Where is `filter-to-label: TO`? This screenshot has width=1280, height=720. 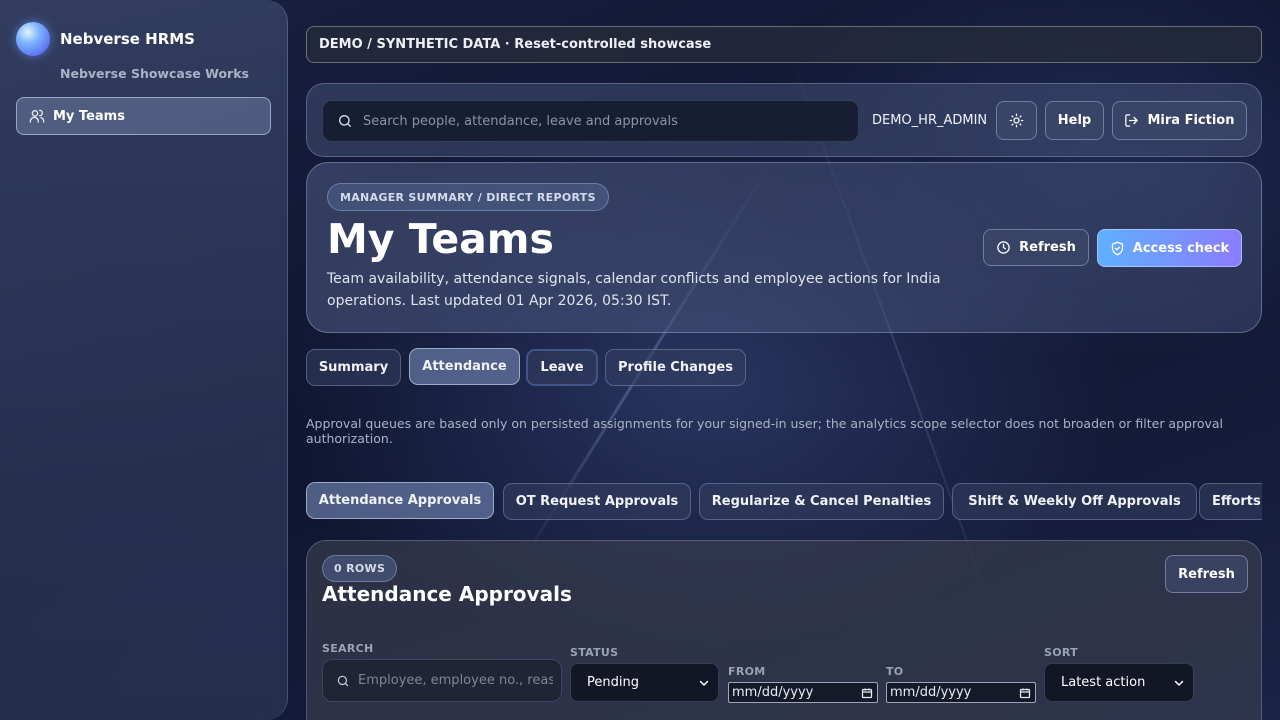
filter-to-label: TO is located at coordinates (895, 671).